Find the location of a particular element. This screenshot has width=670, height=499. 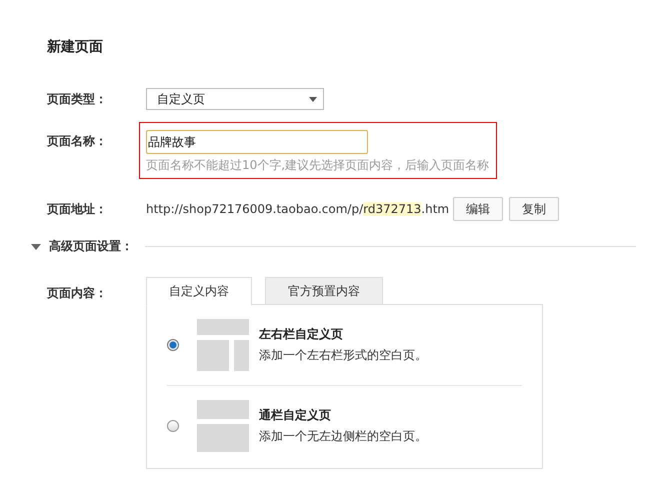

option-title: 左右栏自定义页 is located at coordinates (301, 334).